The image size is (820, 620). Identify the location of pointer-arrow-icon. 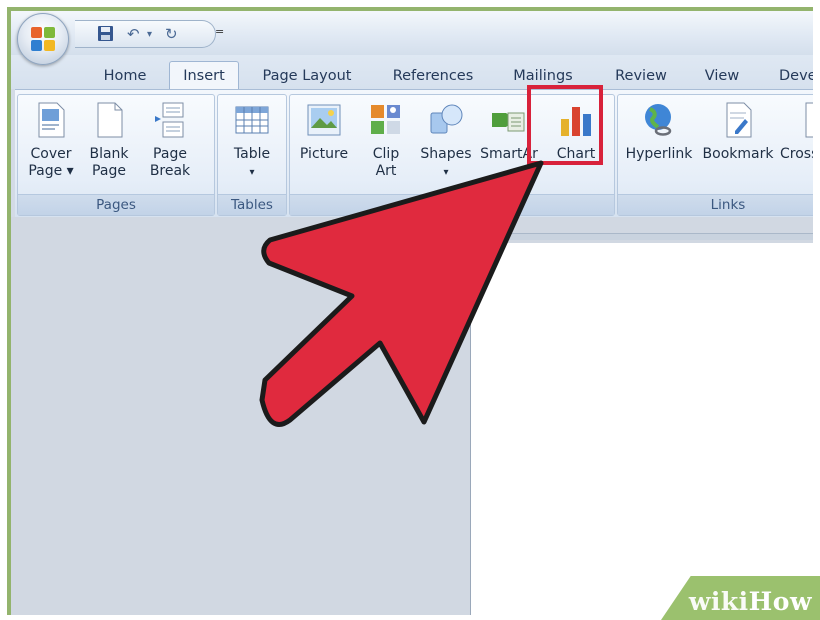
(401, 293).